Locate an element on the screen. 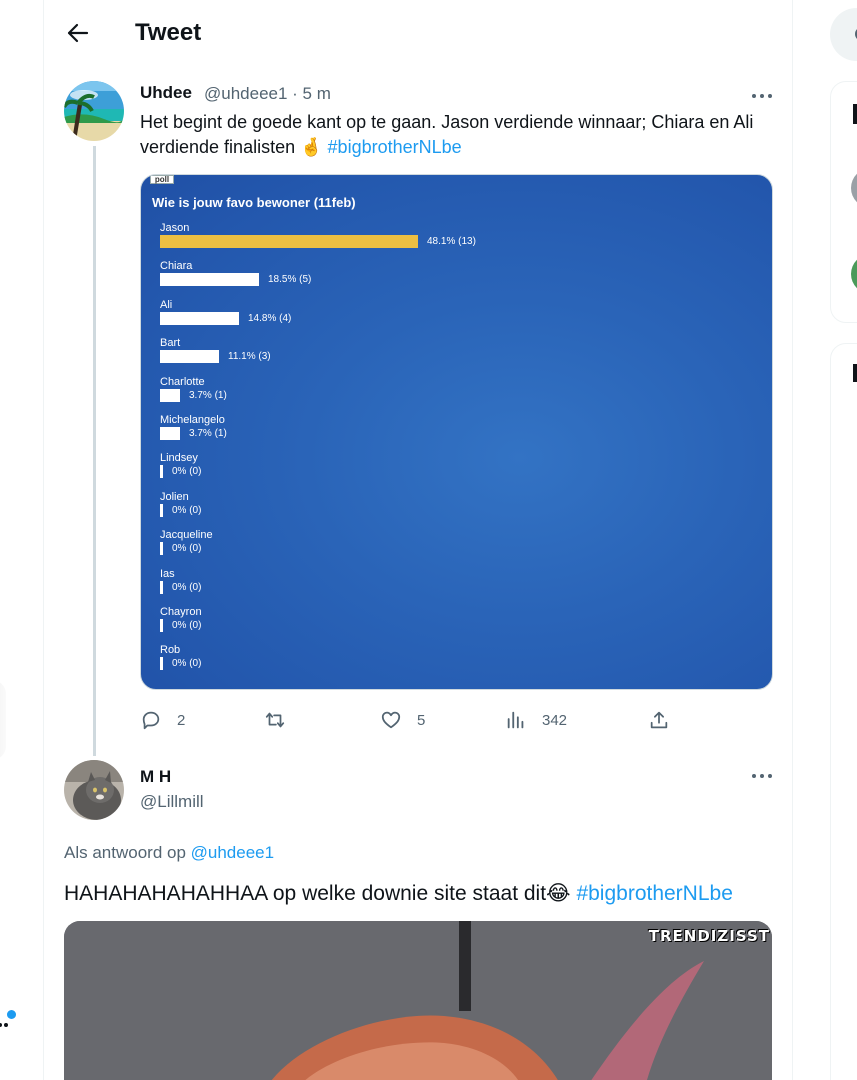 The height and width of the screenshot is (1080, 857). share-button is located at coordinates (659, 720).